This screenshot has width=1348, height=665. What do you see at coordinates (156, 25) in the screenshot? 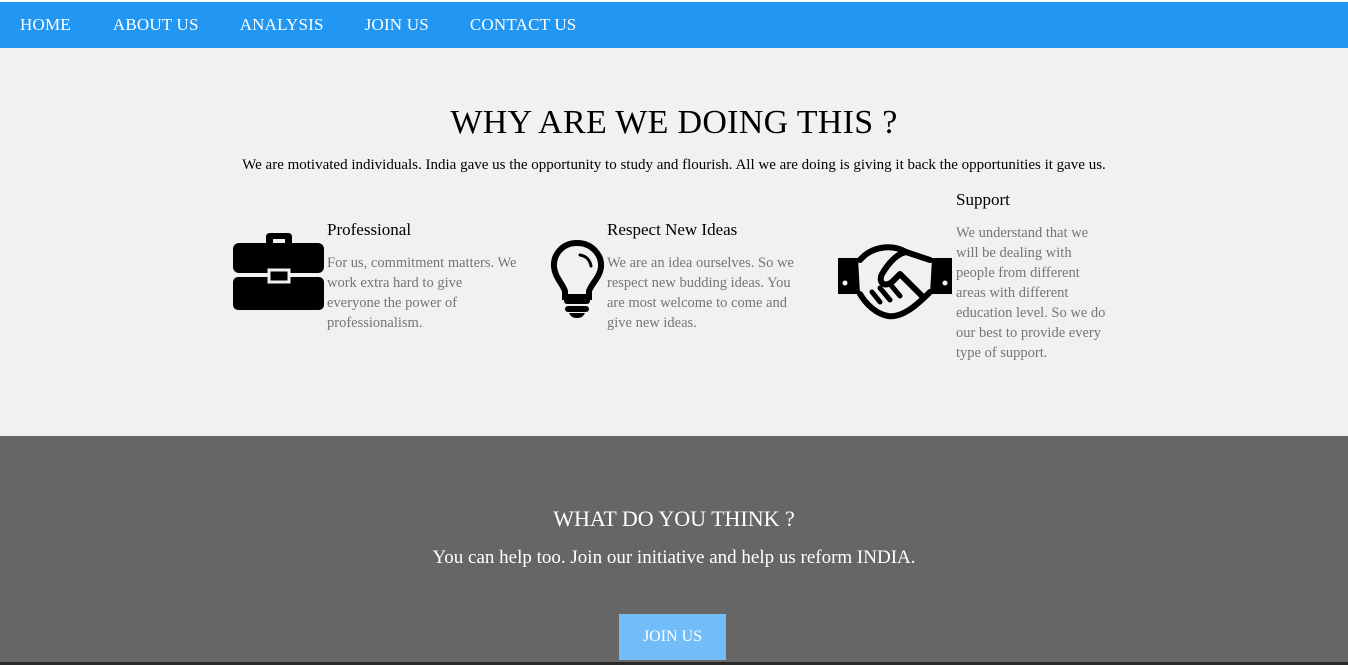
I see `nav-about-link: ABOUT US` at bounding box center [156, 25].